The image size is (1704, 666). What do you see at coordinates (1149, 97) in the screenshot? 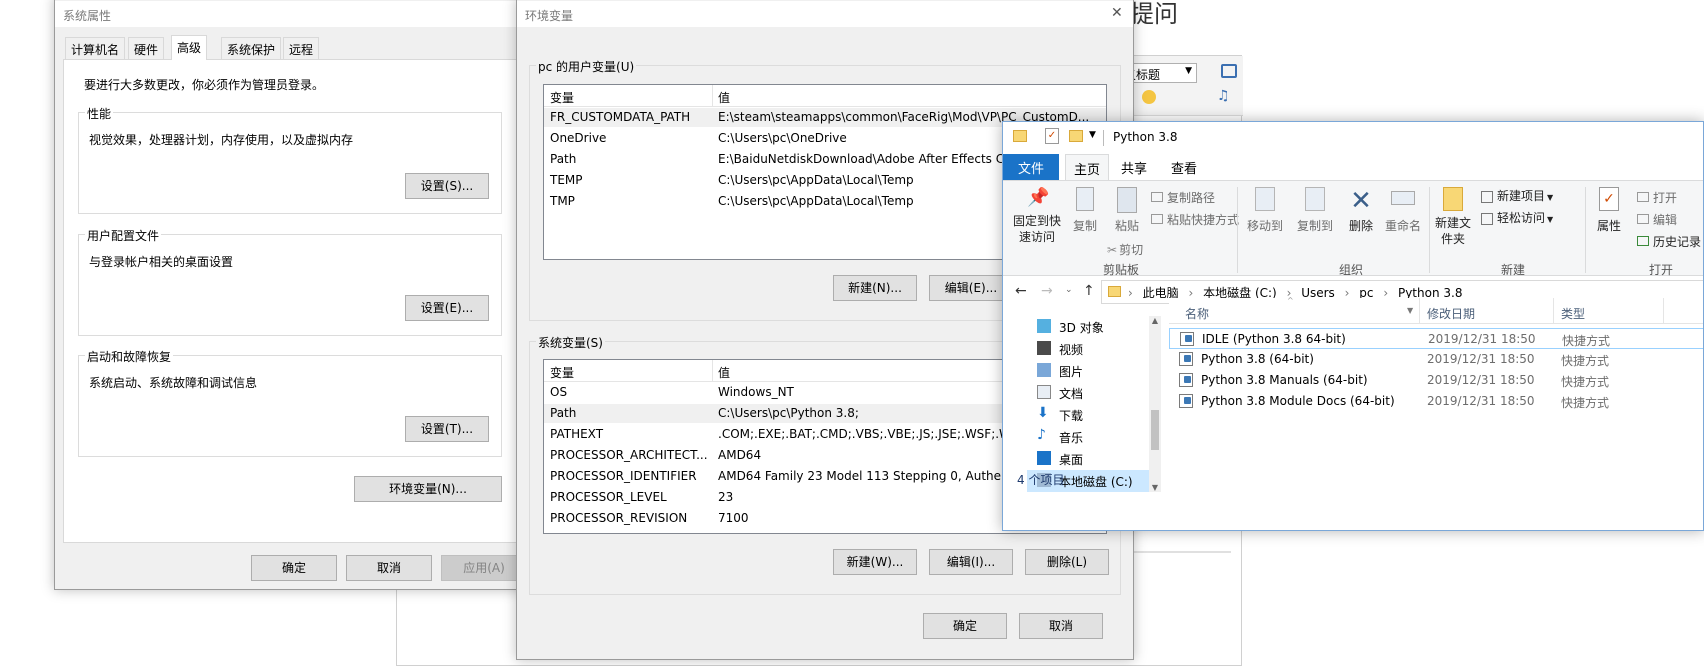
I see `emoji-icon` at bounding box center [1149, 97].